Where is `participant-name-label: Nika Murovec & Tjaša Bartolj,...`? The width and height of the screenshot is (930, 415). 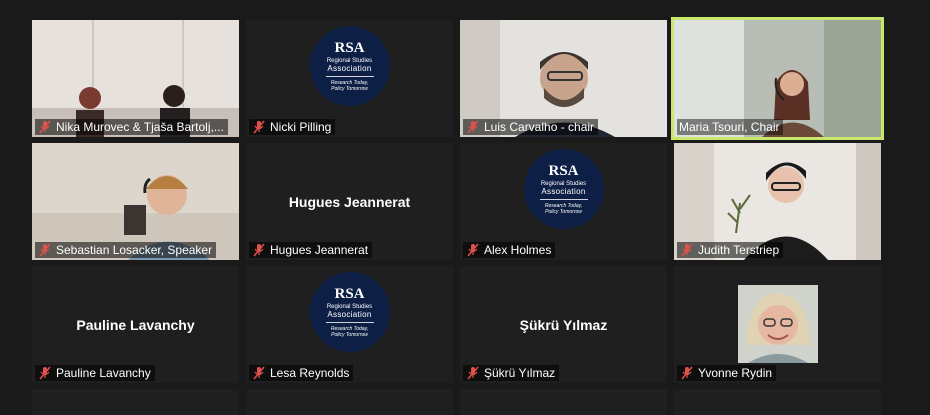
participant-name-label: Nika Murovec & Tjaša Bartolj,... is located at coordinates (131, 127).